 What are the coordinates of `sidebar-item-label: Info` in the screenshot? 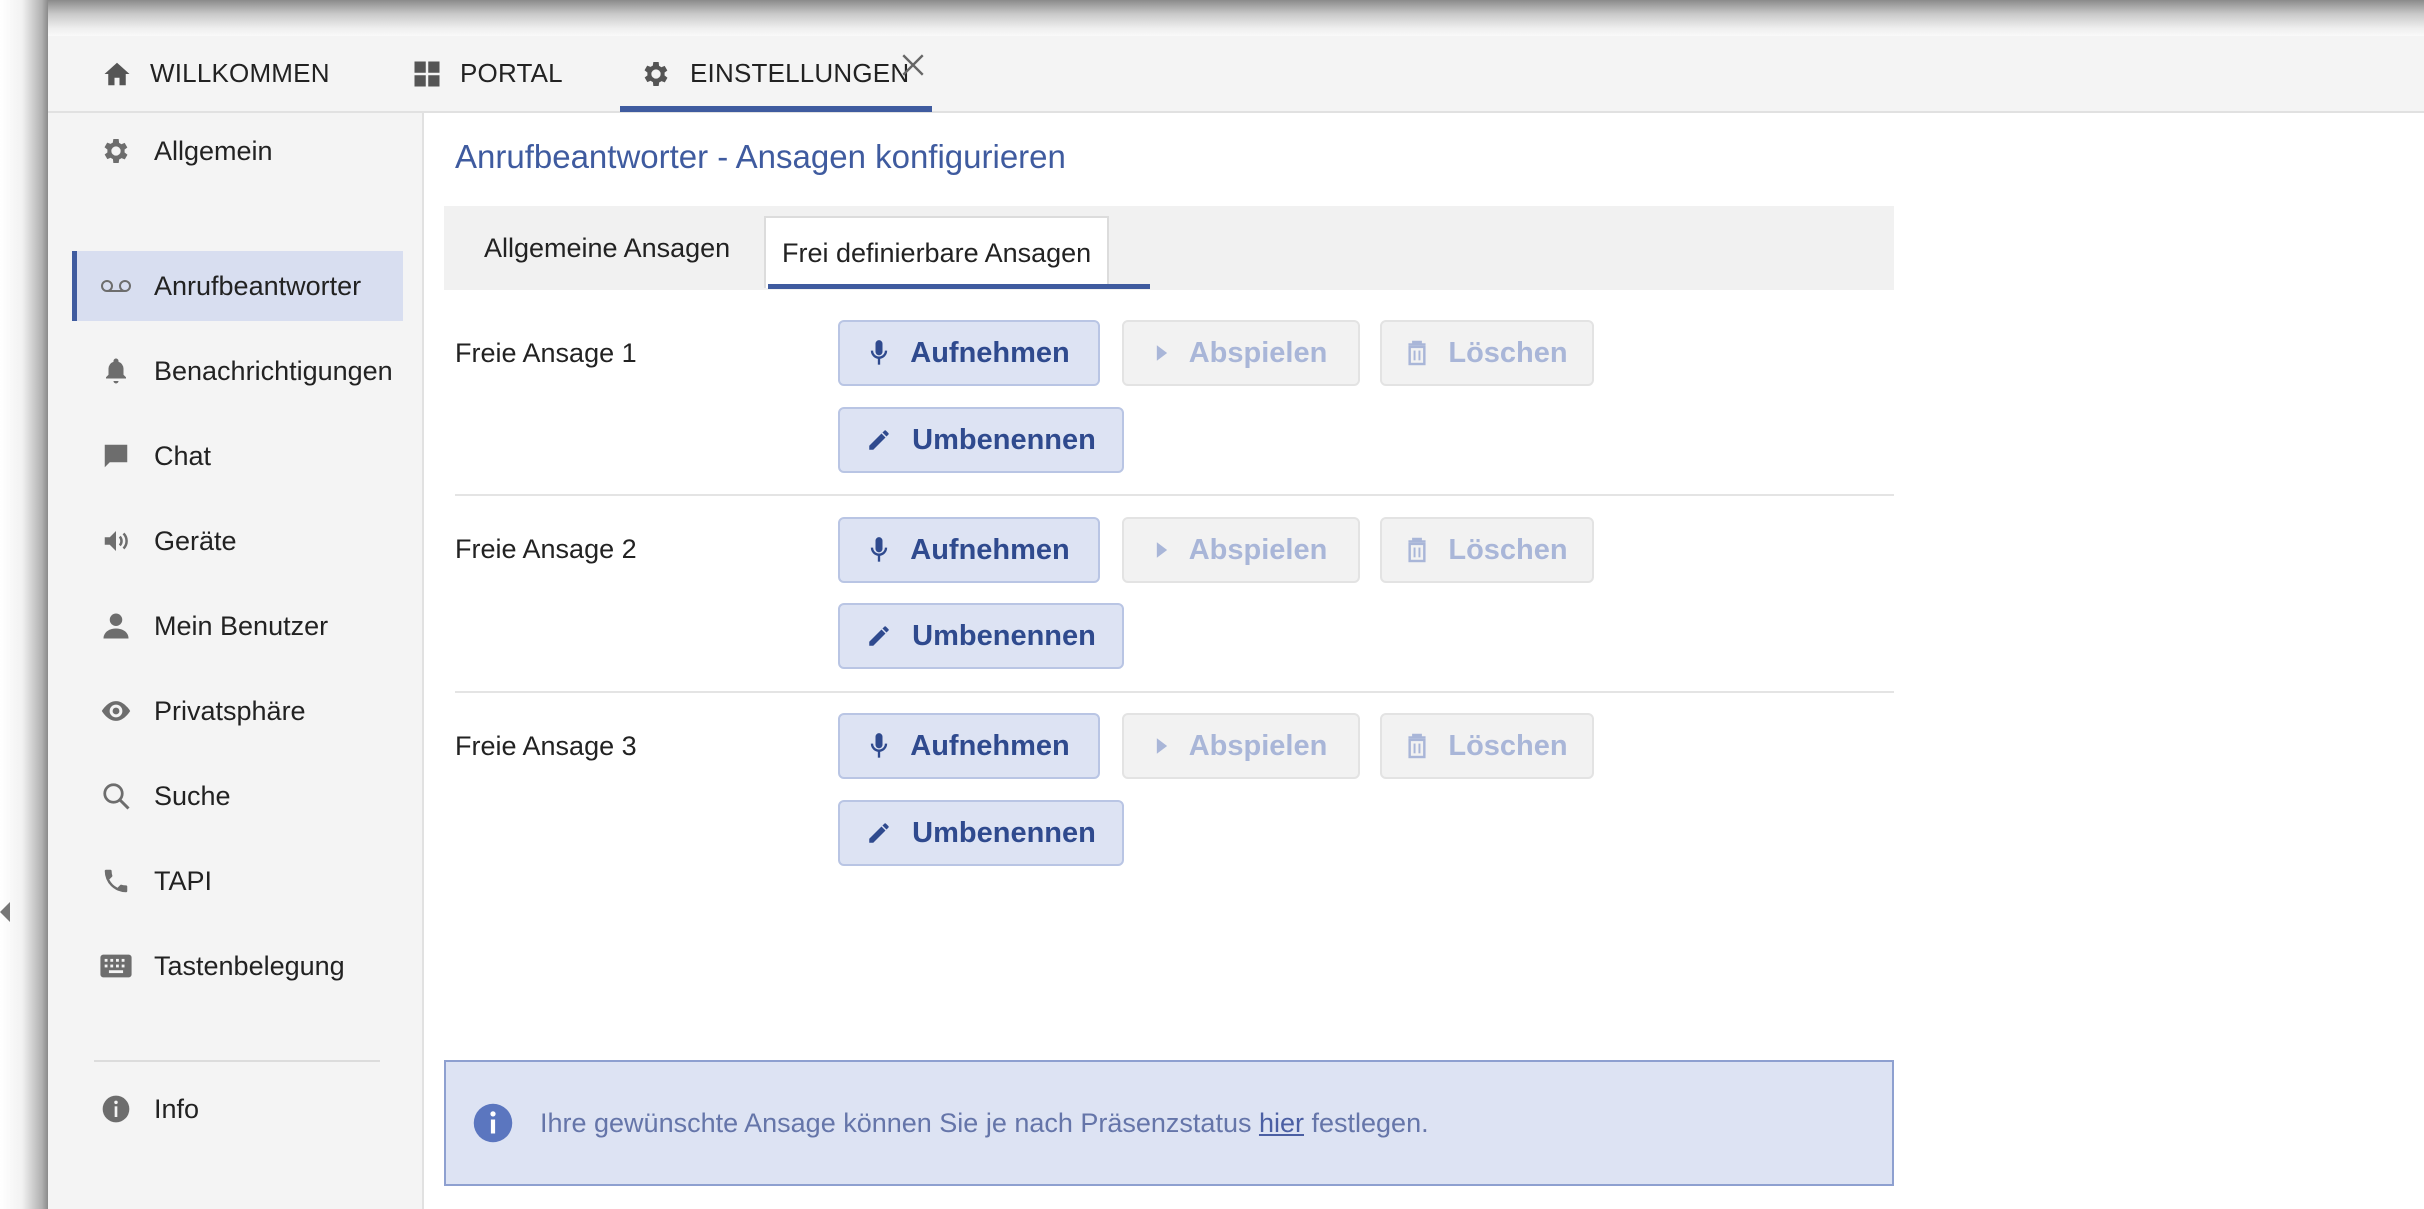 It's located at (177, 1108).